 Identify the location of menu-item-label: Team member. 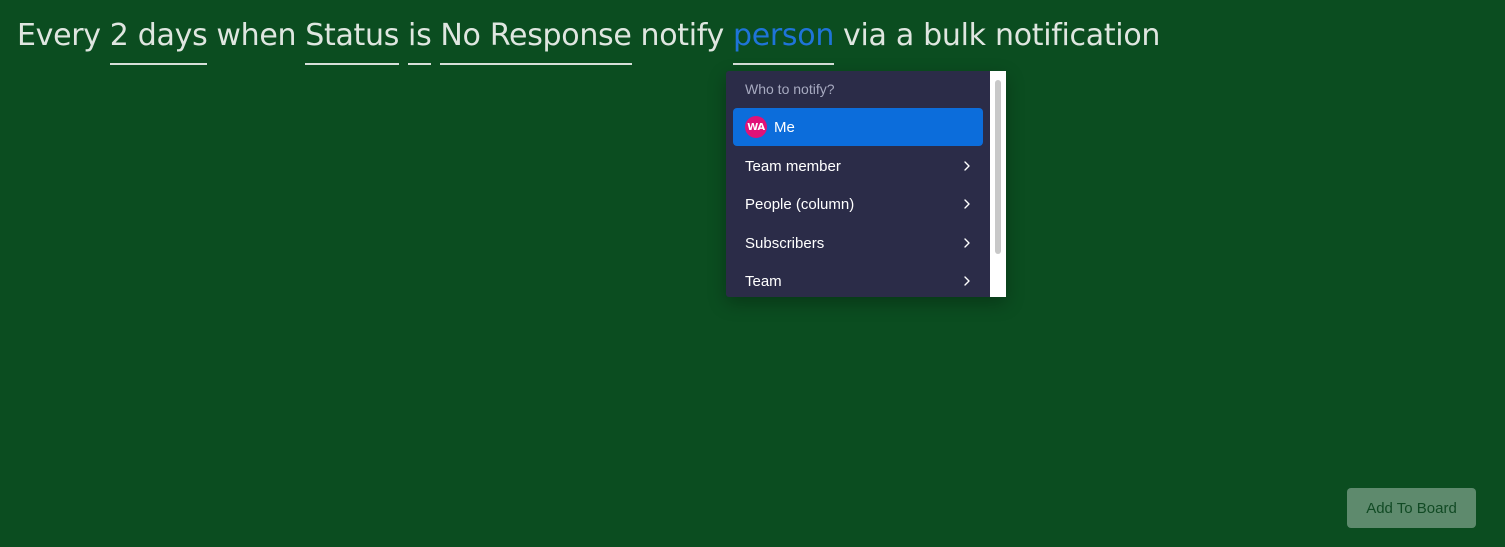
(793, 166).